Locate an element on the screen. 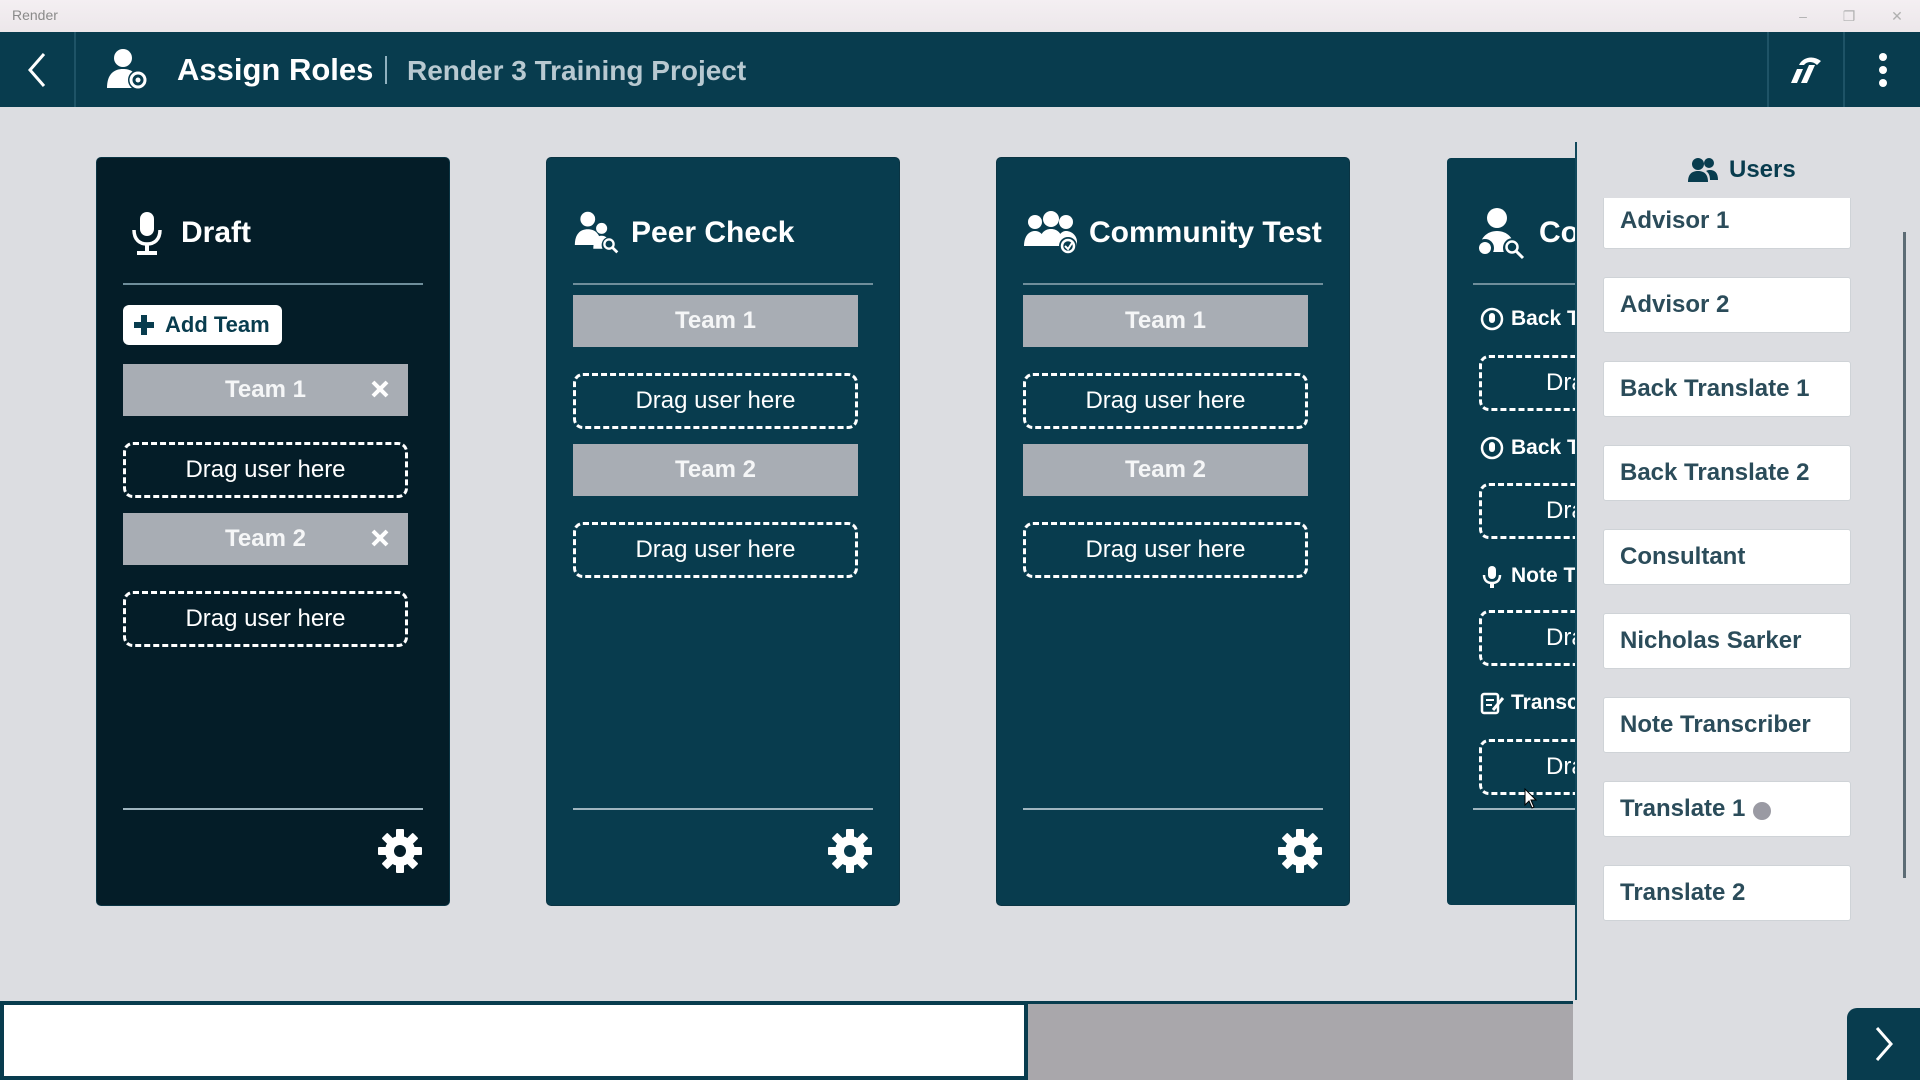  more-options-button is located at coordinates (1882, 69).